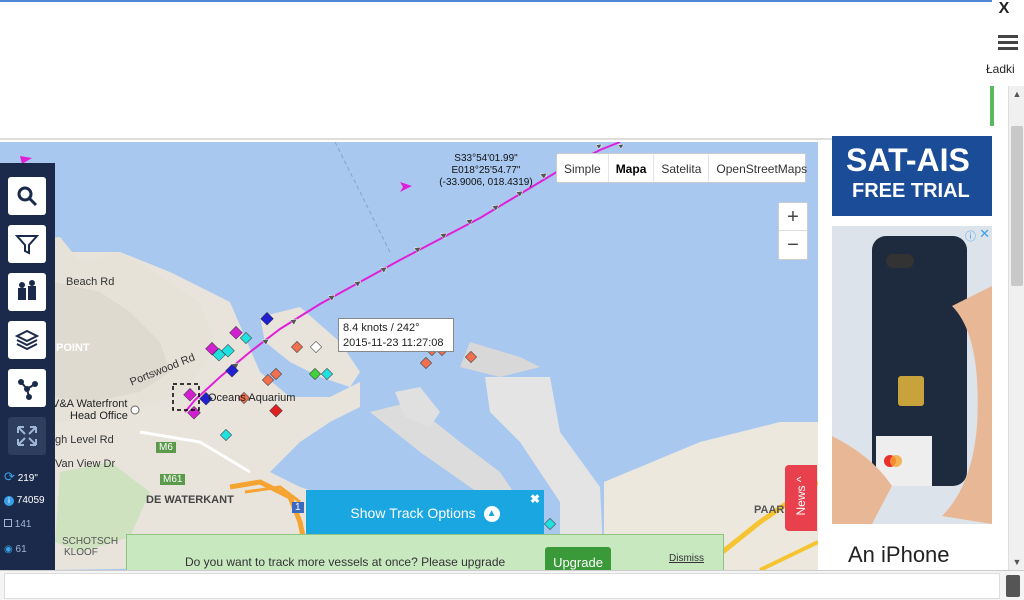  What do you see at coordinates (381, 328) in the screenshot?
I see `tooltip-speed: 8.4 knots / 242°` at bounding box center [381, 328].